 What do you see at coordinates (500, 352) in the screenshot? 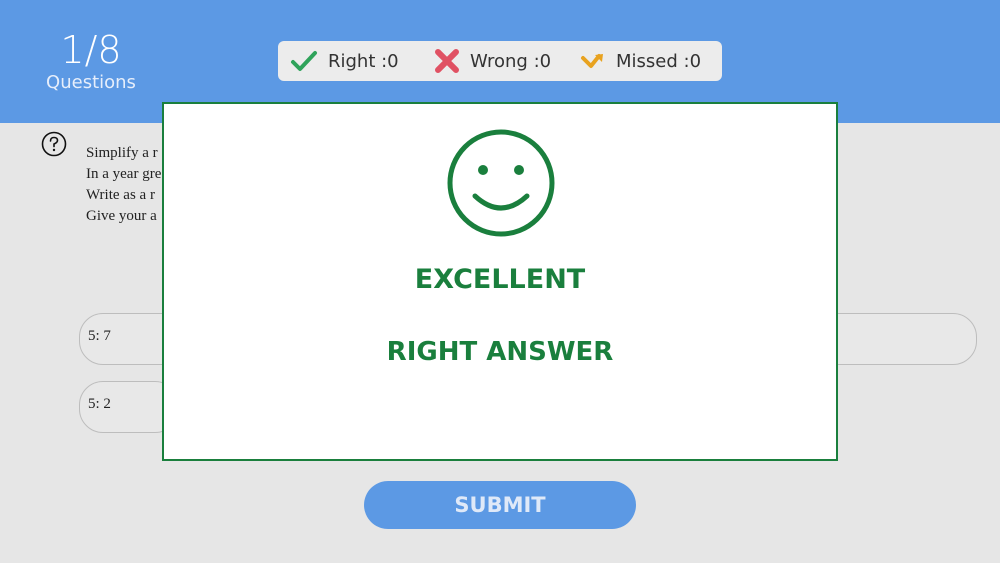
I see `feedback-subtitle: RIGHT ANSWER` at bounding box center [500, 352].